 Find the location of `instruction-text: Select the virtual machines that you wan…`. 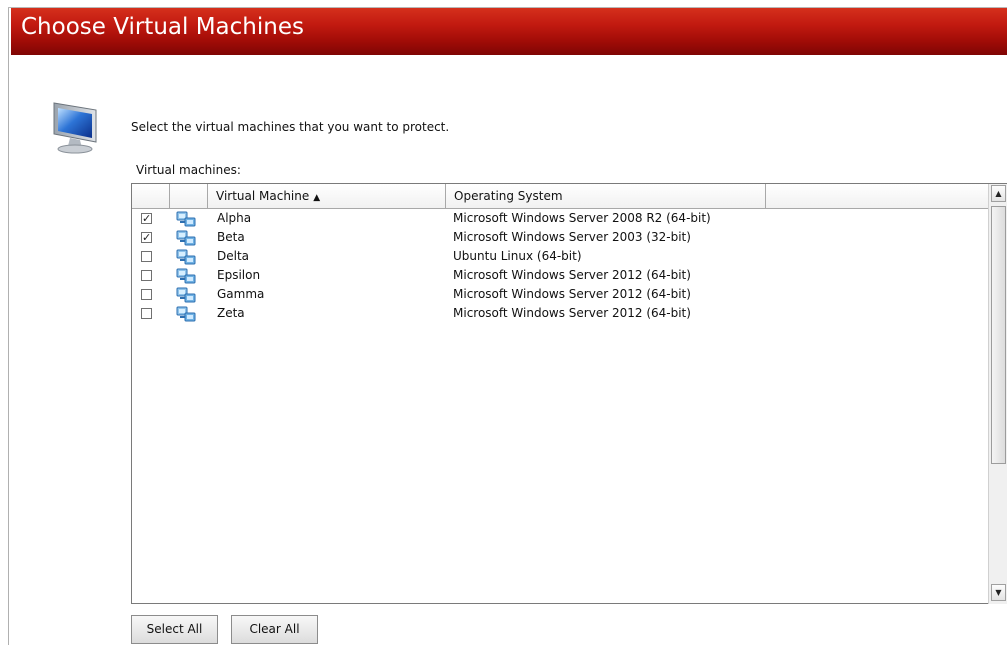

instruction-text: Select the virtual machines that you wan… is located at coordinates (290, 127).